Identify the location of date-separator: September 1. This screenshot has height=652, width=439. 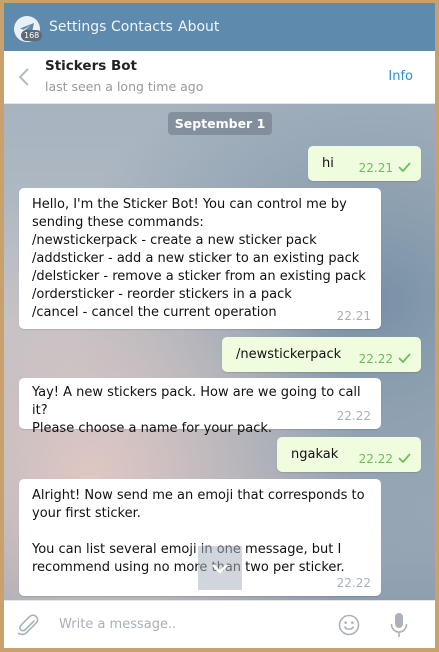
(220, 123).